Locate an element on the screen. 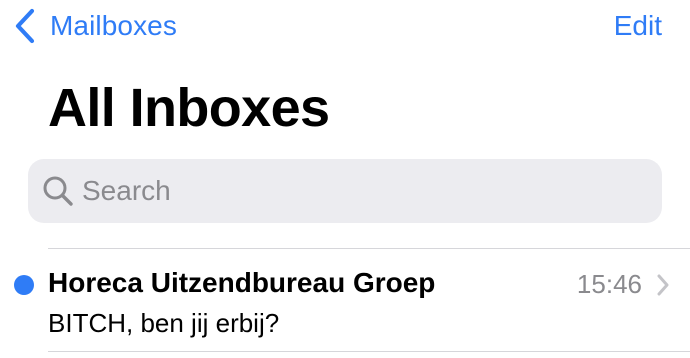 This screenshot has height=358, width=690. list-divider-top is located at coordinates (369, 248).